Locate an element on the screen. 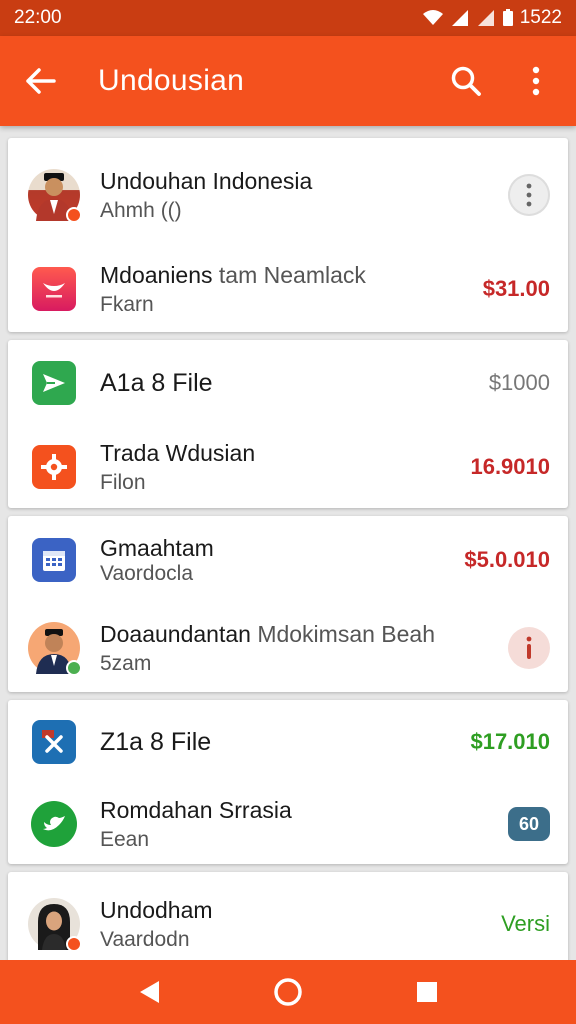 Image resolution: width=576 pixels, height=1024 pixels. overflow-menu-button is located at coordinates (536, 81).